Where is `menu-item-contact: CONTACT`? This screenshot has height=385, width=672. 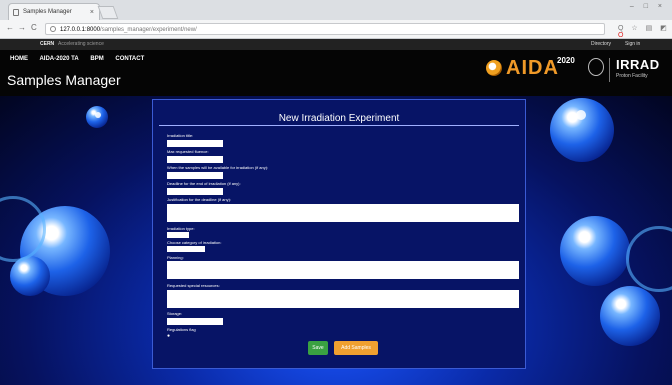
menu-item-contact: CONTACT is located at coordinates (129, 59).